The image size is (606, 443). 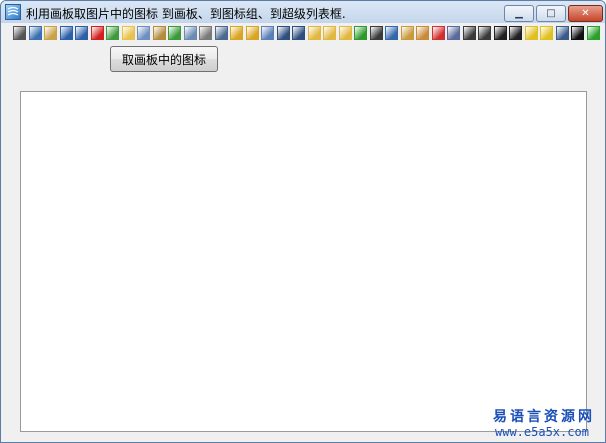 What do you see at coordinates (329, 33) in the screenshot?
I see `folder-plus-icon` at bounding box center [329, 33].